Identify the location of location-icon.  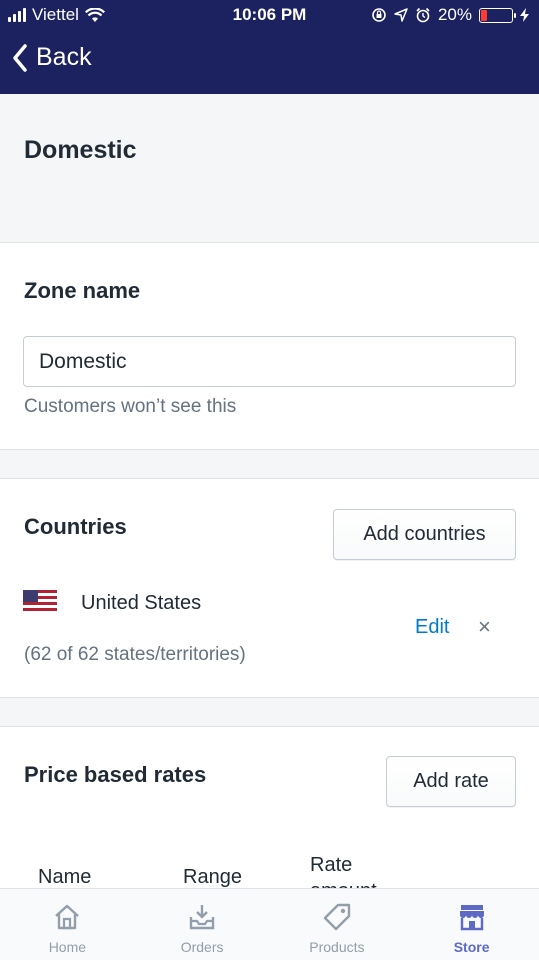
(401, 15).